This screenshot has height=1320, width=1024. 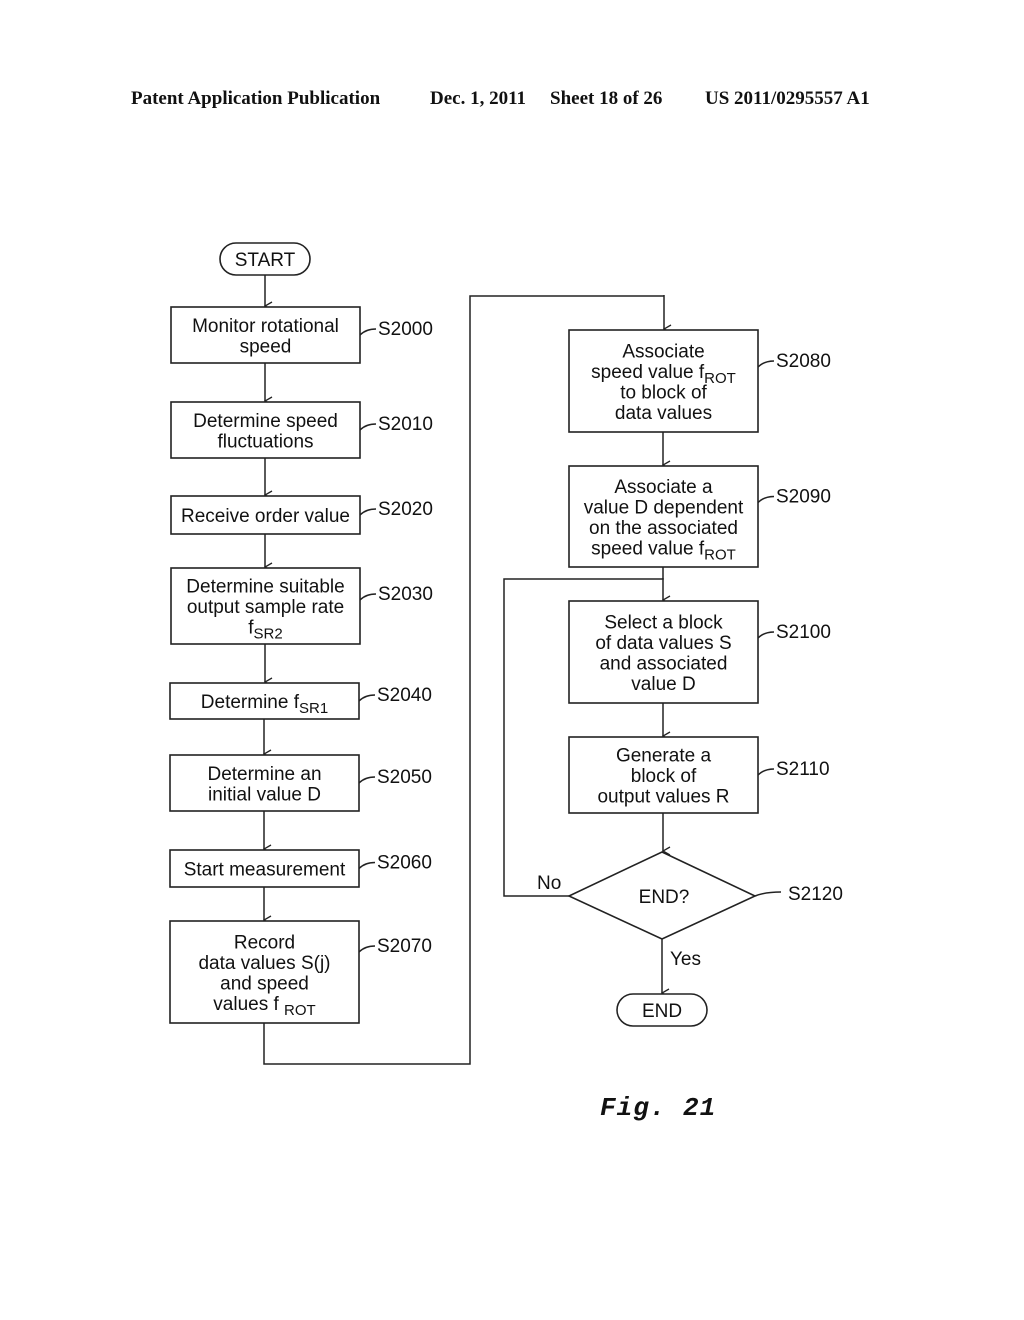 I want to click on step-text-line: Monitor rotational, so click(x=265, y=326).